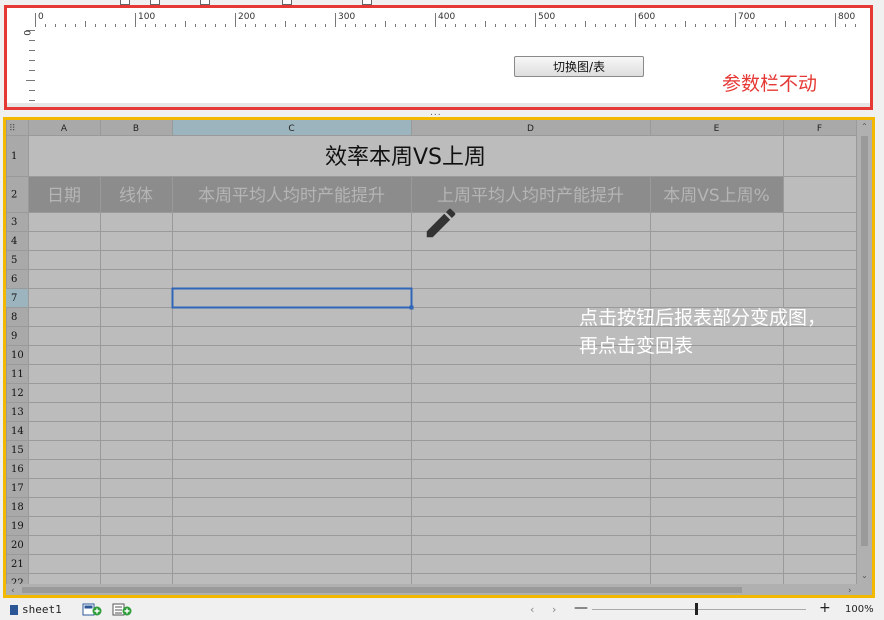  I want to click on row-number: 6, so click(14, 279).